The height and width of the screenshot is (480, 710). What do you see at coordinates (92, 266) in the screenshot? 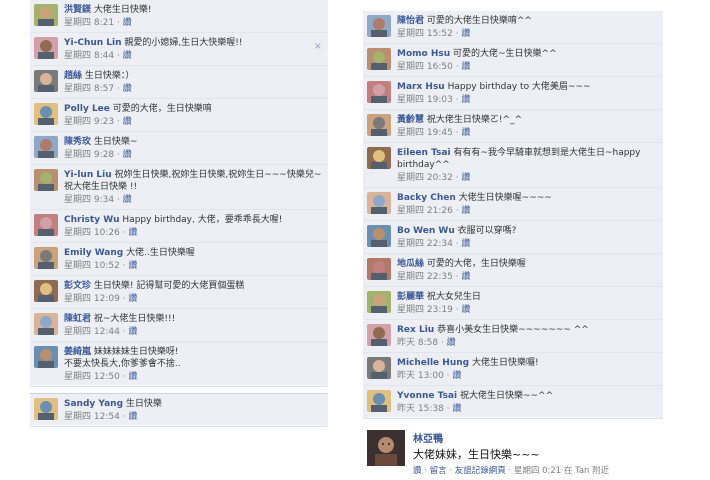
I see `comment-timestamp: 星期四 10:52` at bounding box center [92, 266].